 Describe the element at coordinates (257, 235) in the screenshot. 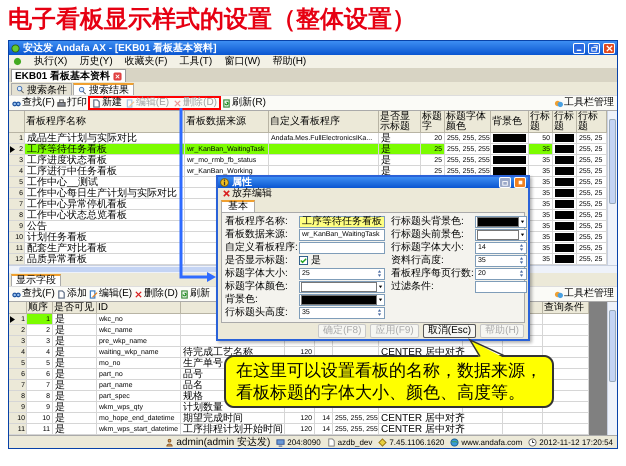

I see `field-label: 看板数据来源:` at that location.